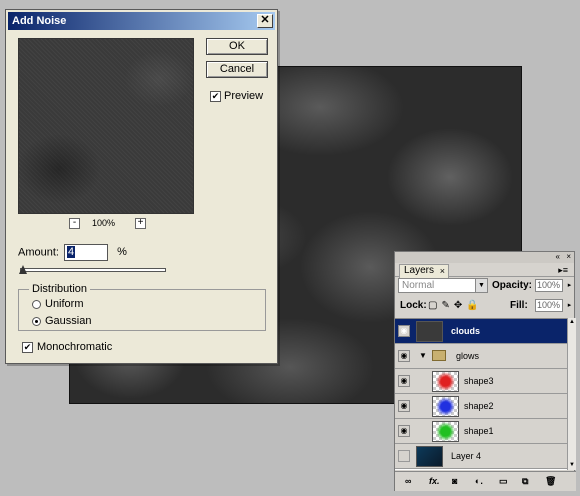 Image resolution: width=580 pixels, height=496 pixels. I want to click on dialog-titlebar: Add Noise ✕, so click(141, 21).